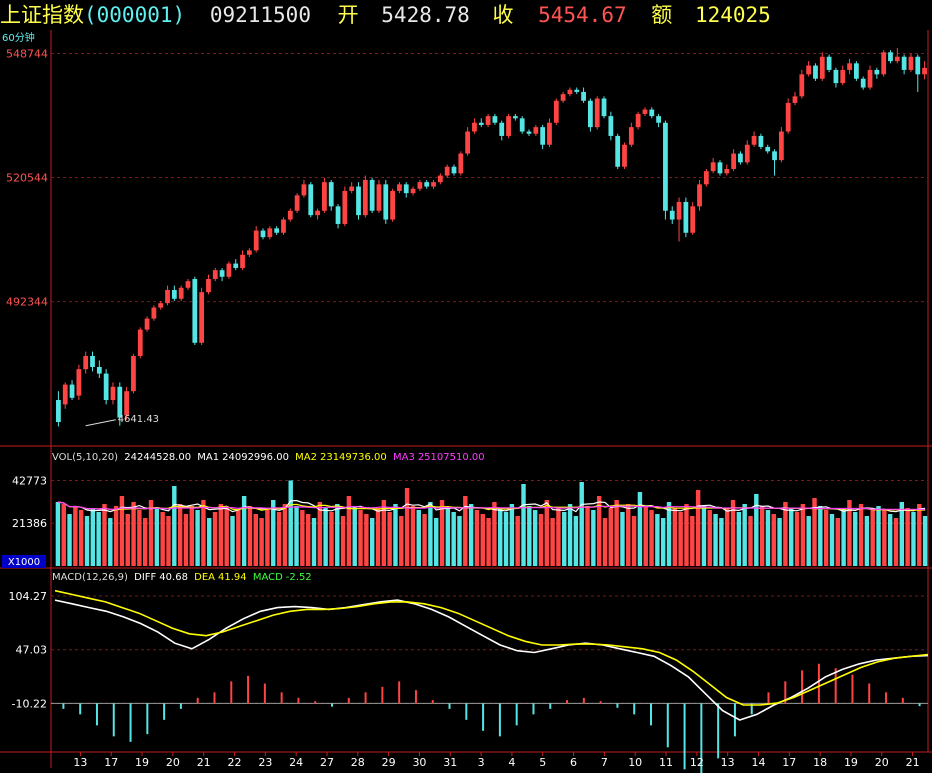 The image size is (932, 773). I want to click on price-tick-label: 492344, so click(27, 302).